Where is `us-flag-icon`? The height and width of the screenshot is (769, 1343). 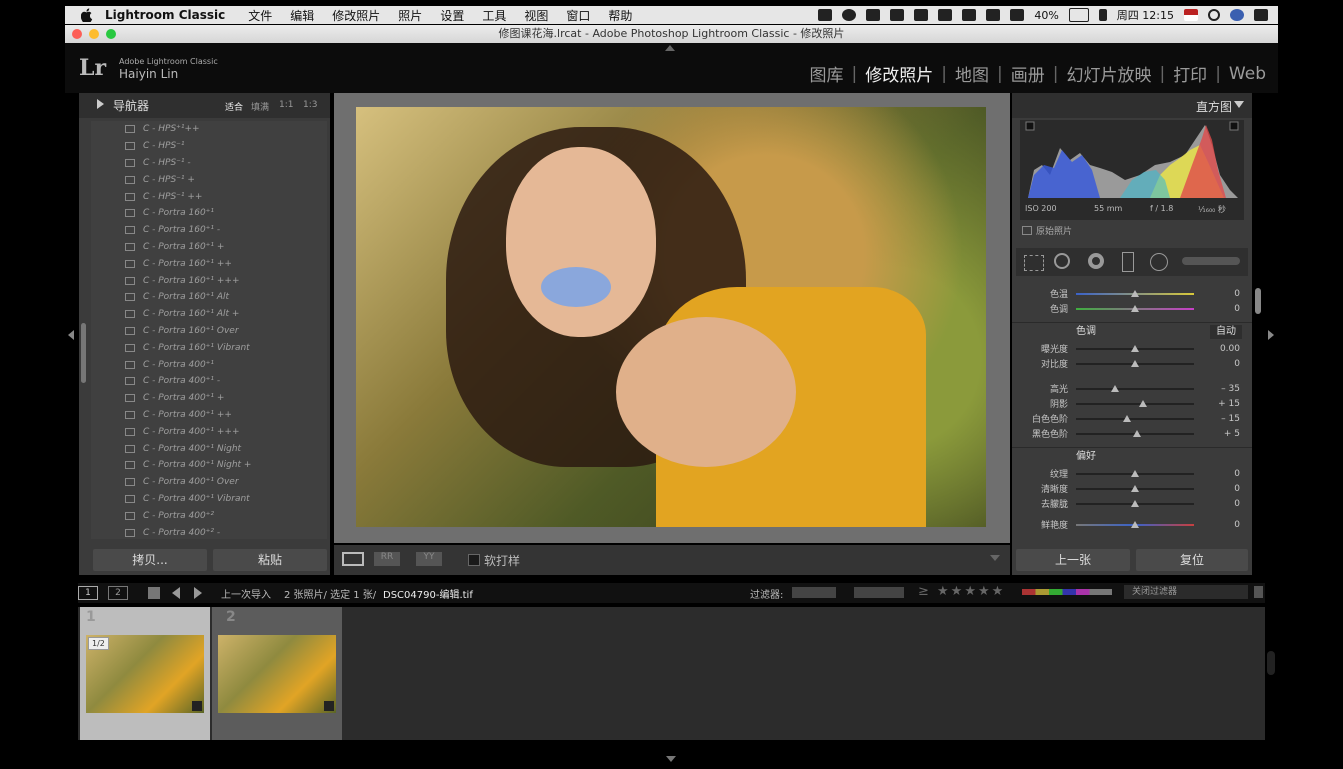 us-flag-icon is located at coordinates (1191, 15).